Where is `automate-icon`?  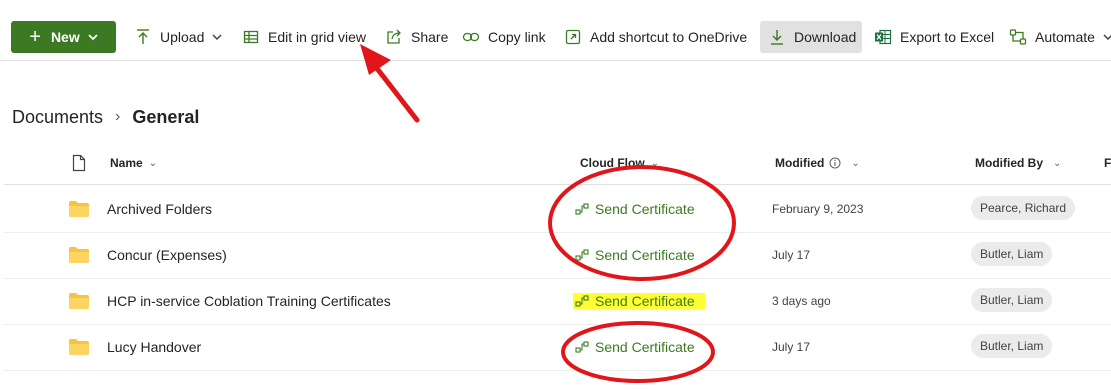
automate-icon is located at coordinates (1018, 37).